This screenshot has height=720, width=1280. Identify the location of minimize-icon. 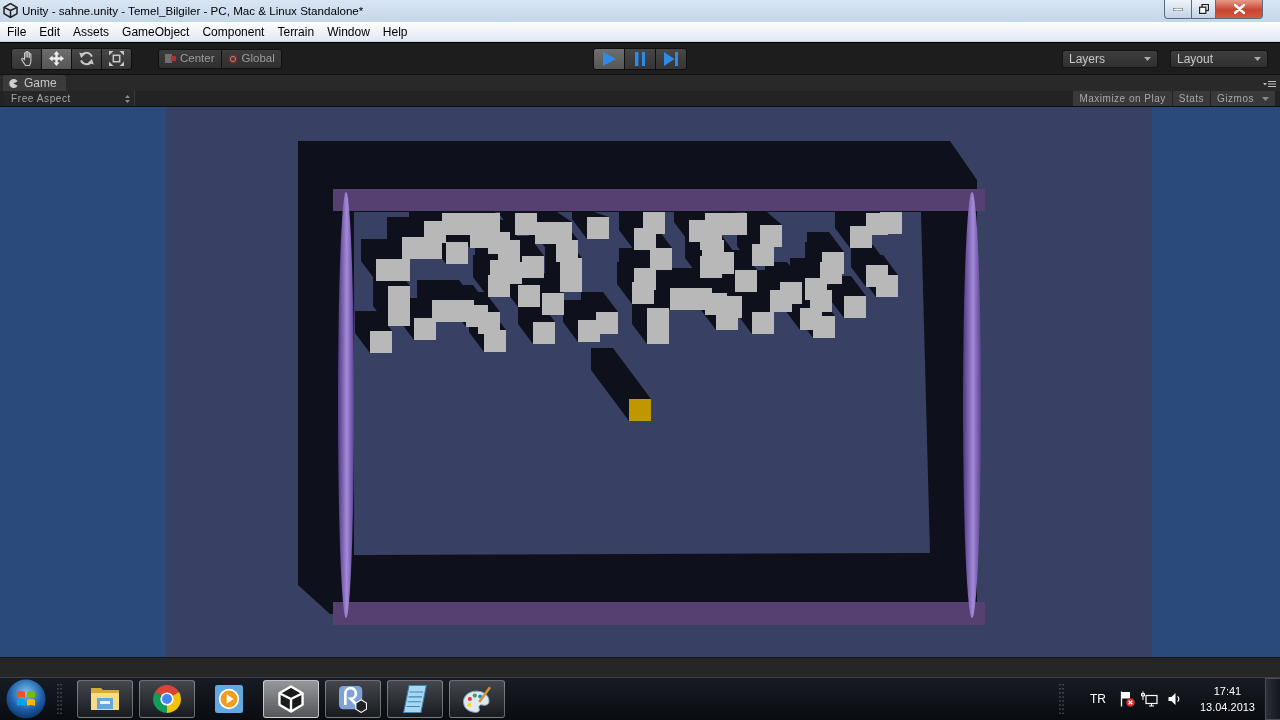
(1178, 9).